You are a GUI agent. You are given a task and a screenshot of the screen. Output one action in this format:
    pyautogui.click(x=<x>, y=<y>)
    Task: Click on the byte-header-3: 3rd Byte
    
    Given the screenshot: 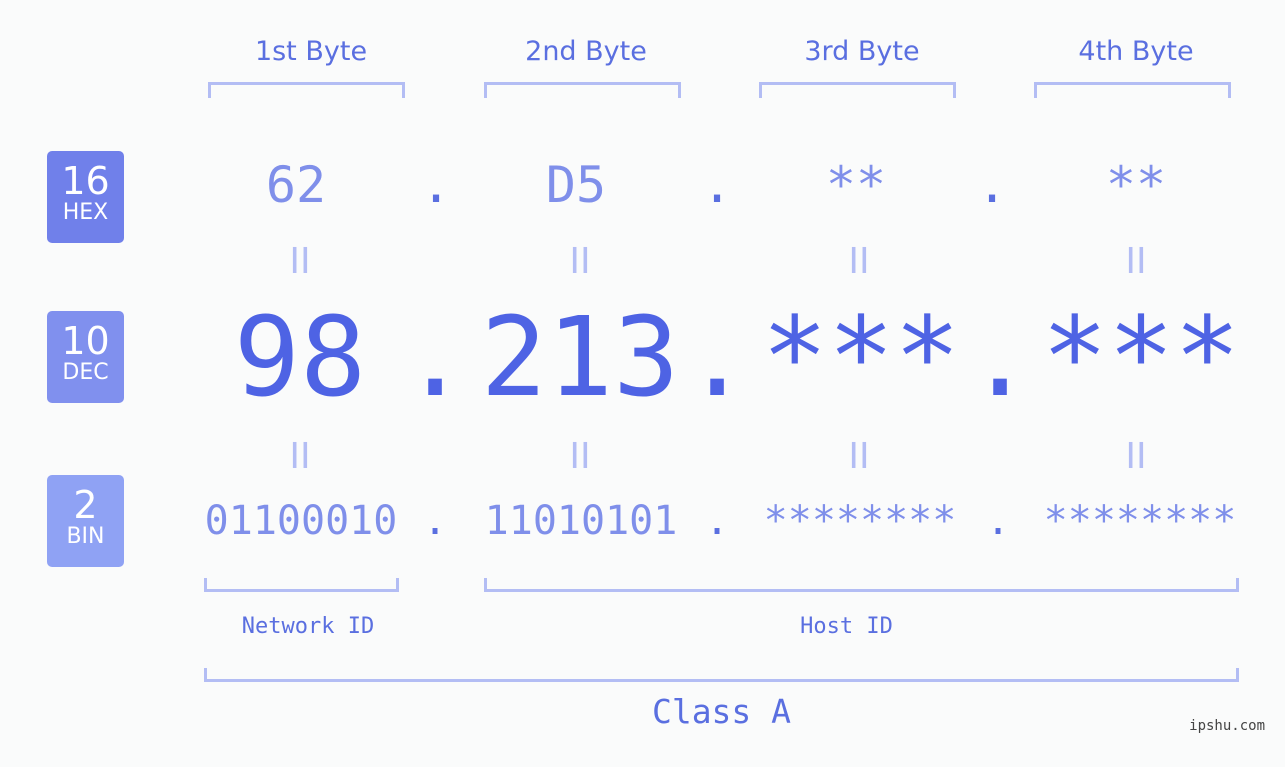 What is the action you would take?
    pyautogui.click(x=862, y=51)
    